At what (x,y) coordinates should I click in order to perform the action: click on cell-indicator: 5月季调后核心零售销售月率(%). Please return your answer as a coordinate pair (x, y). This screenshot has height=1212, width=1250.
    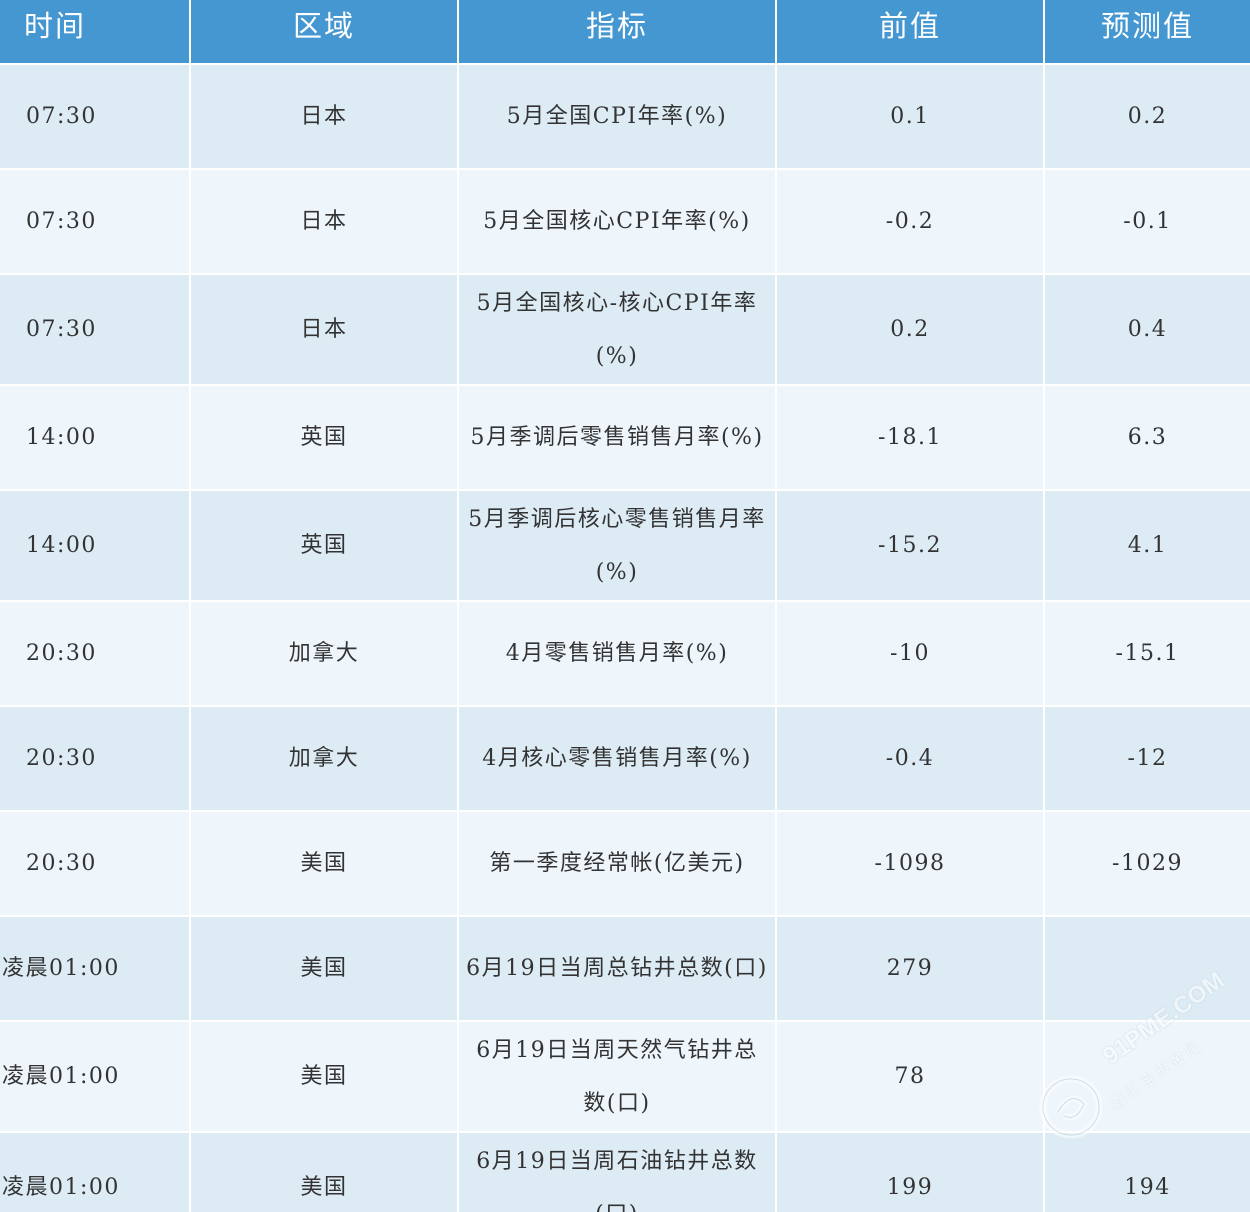
    Looking at the image, I should click on (618, 544).